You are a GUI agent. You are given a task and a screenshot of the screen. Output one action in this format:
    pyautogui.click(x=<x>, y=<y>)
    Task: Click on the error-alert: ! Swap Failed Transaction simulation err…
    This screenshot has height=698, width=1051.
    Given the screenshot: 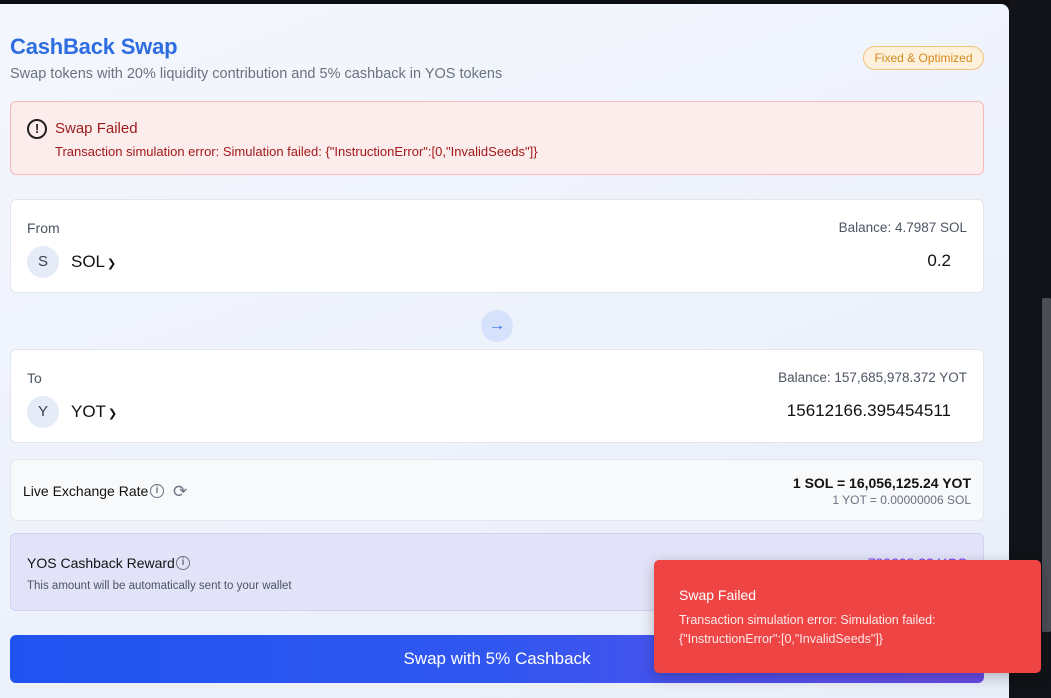 What is the action you would take?
    pyautogui.click(x=497, y=138)
    